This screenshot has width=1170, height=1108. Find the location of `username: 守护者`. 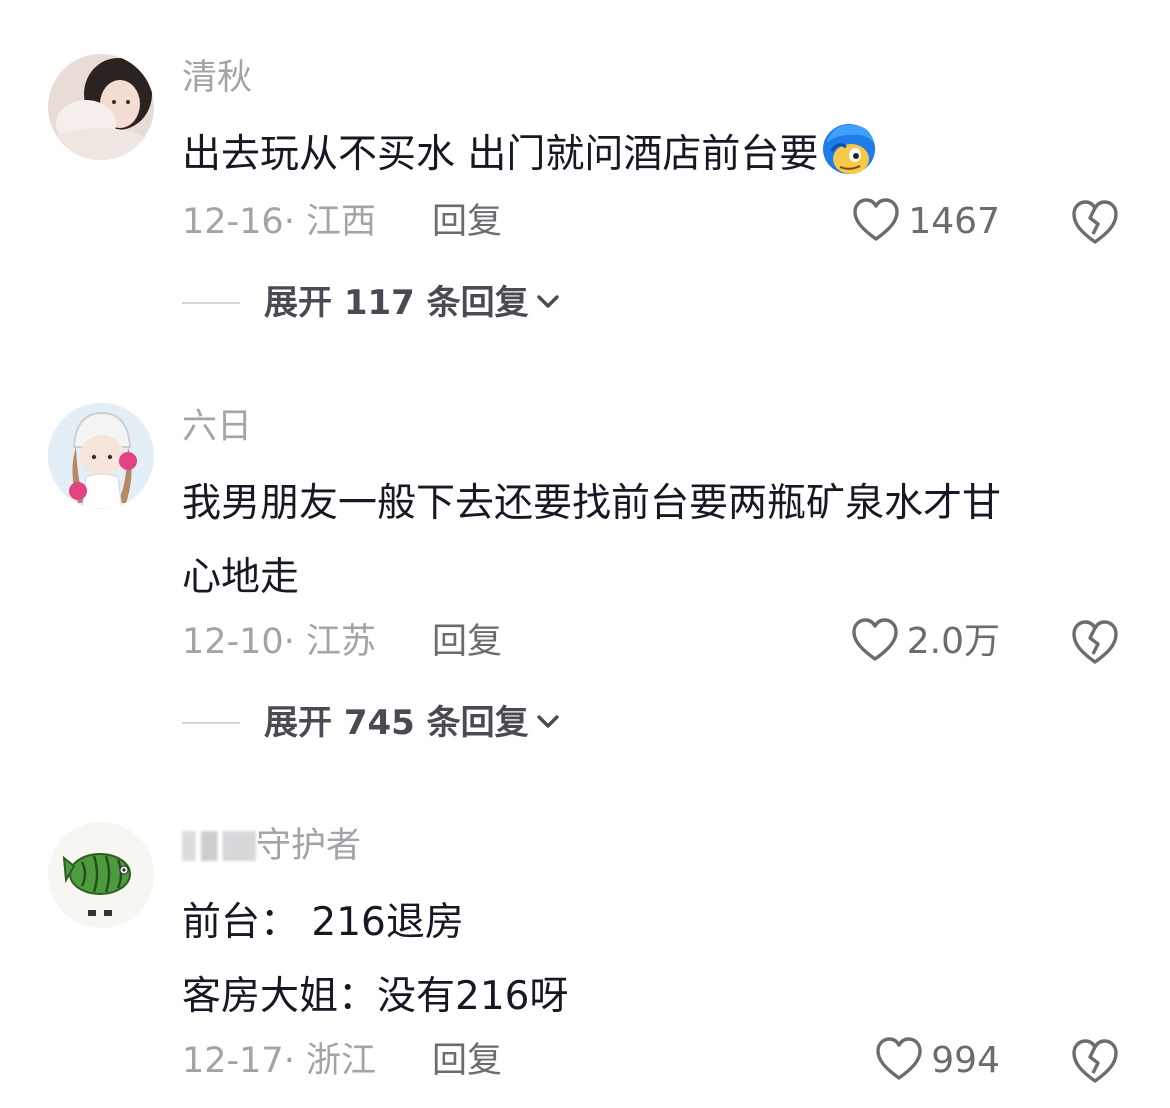

username: 守护者 is located at coordinates (271, 846).